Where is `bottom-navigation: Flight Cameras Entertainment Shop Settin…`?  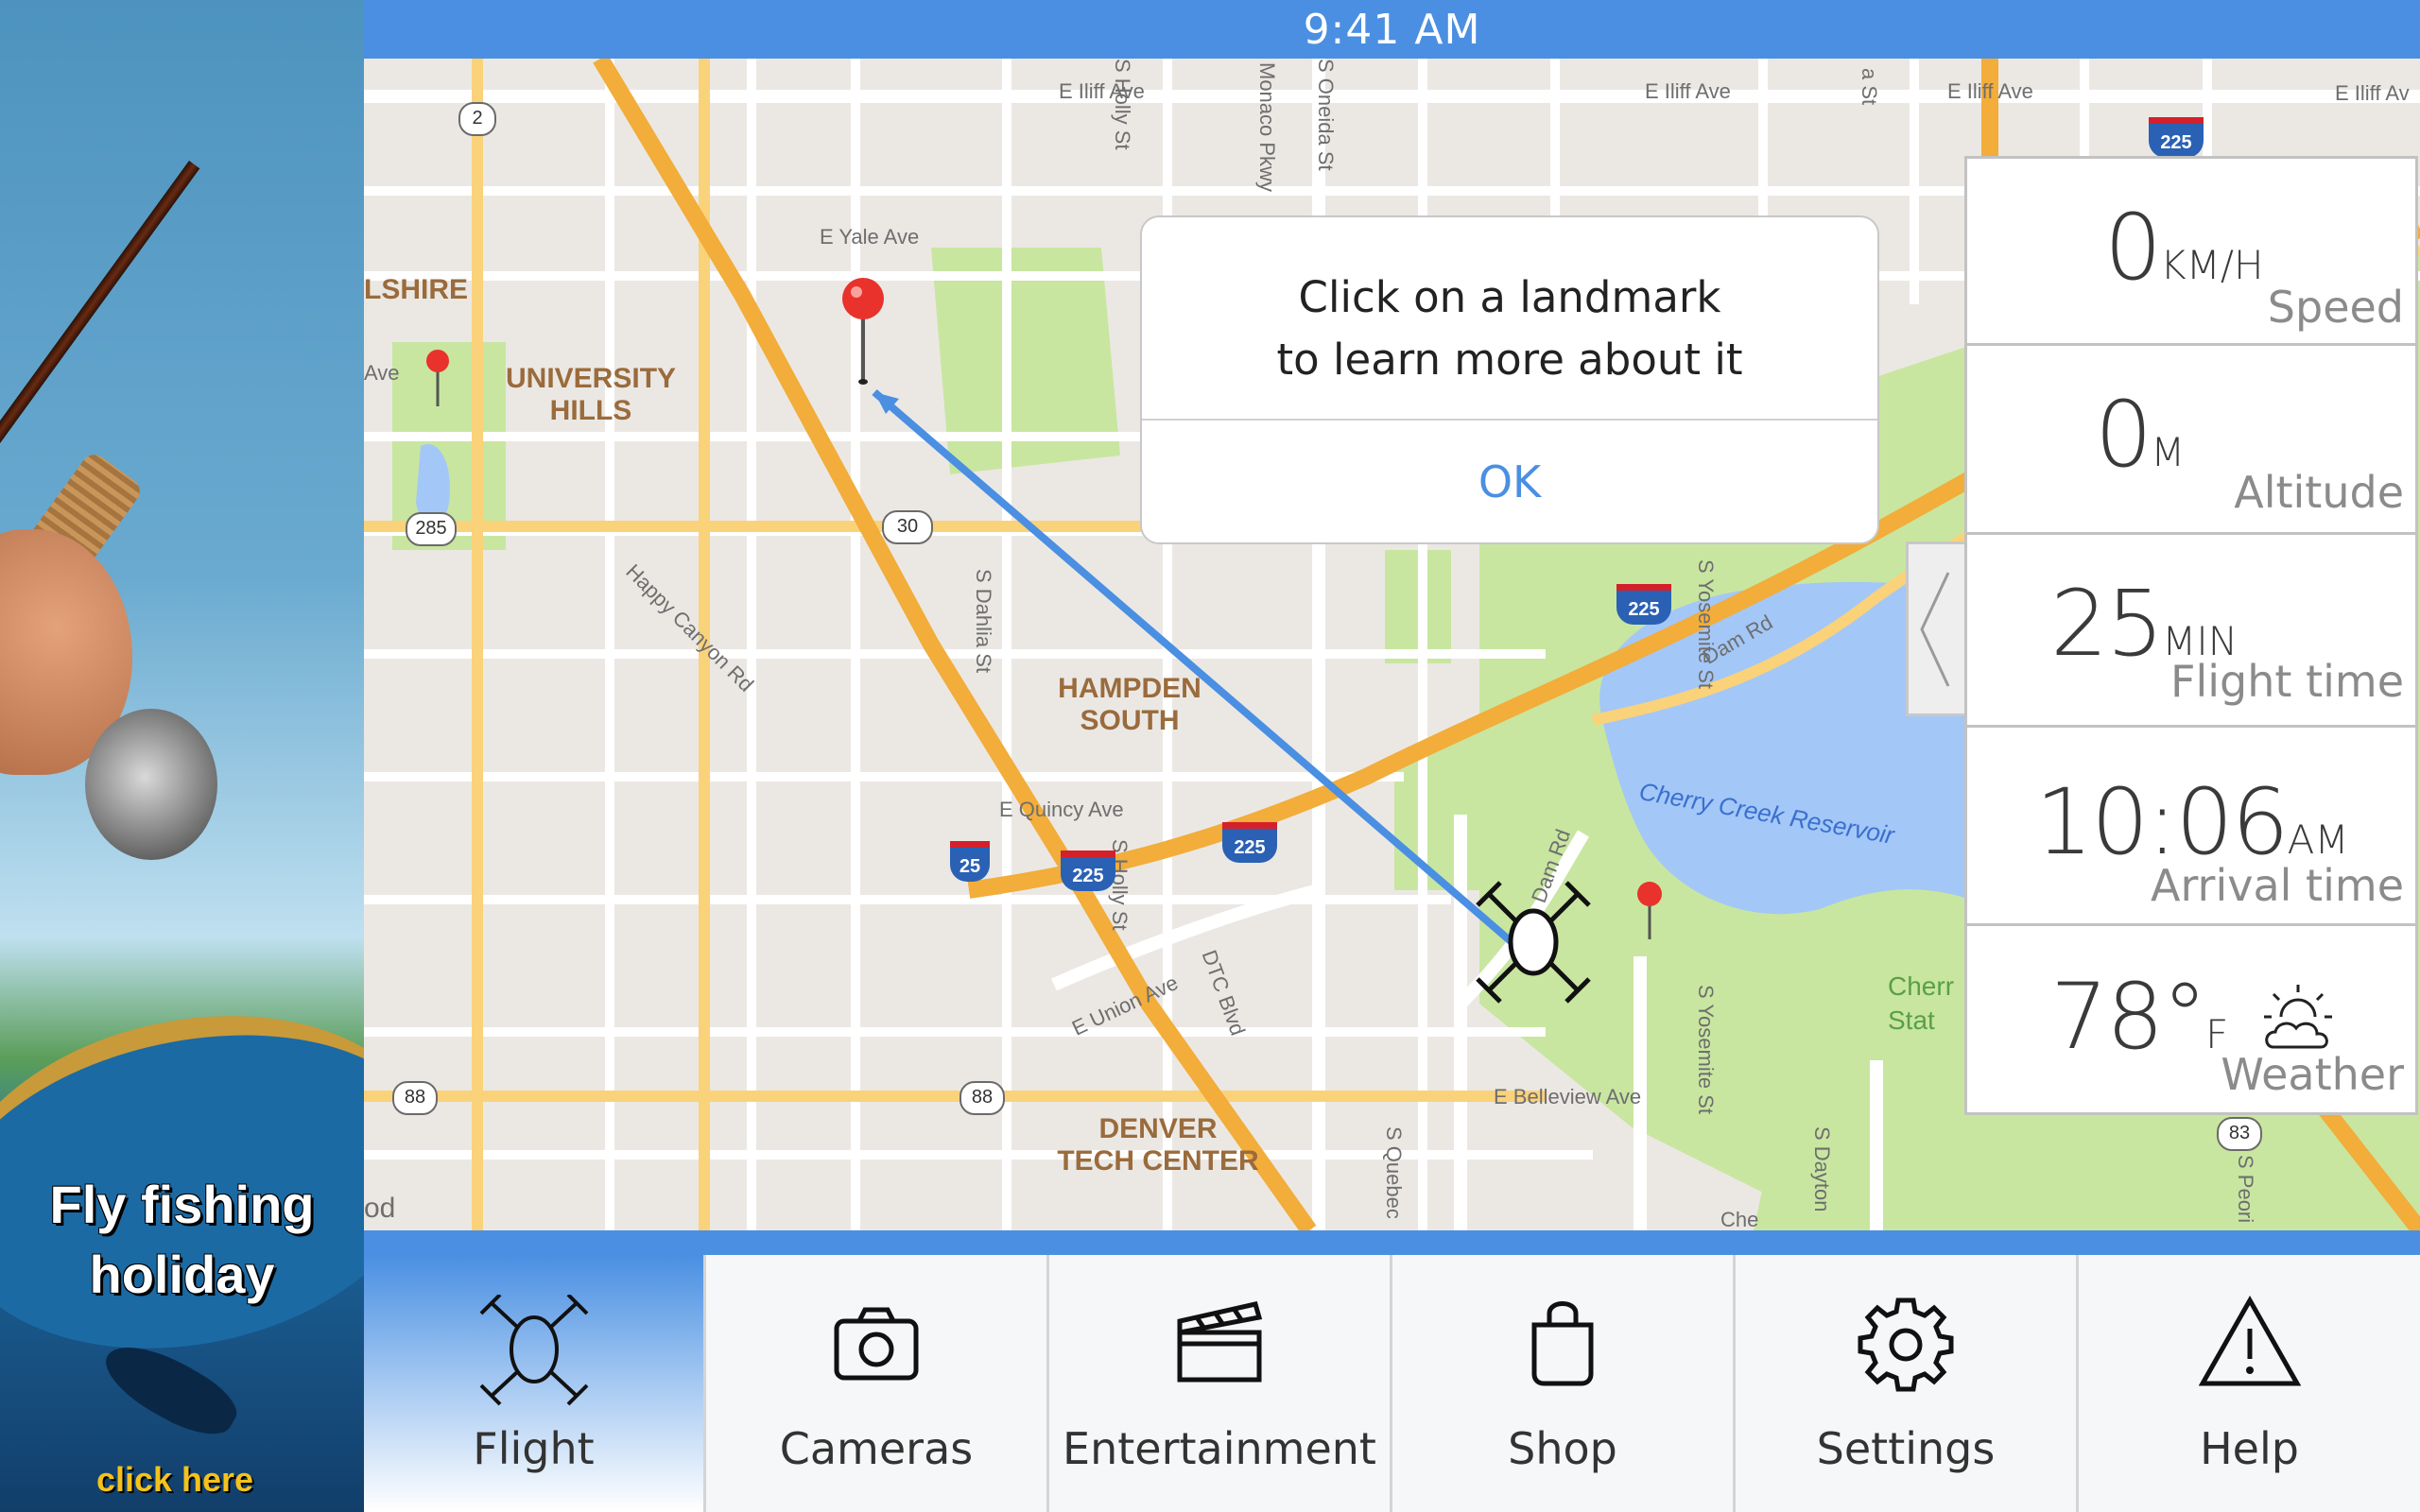 bottom-navigation: Flight Cameras Entertainment Shop Settin… is located at coordinates (1392, 1383).